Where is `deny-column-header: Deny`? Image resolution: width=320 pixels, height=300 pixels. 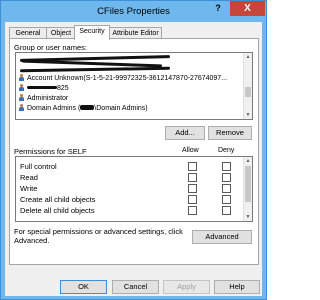 deny-column-header: Deny is located at coordinates (226, 150).